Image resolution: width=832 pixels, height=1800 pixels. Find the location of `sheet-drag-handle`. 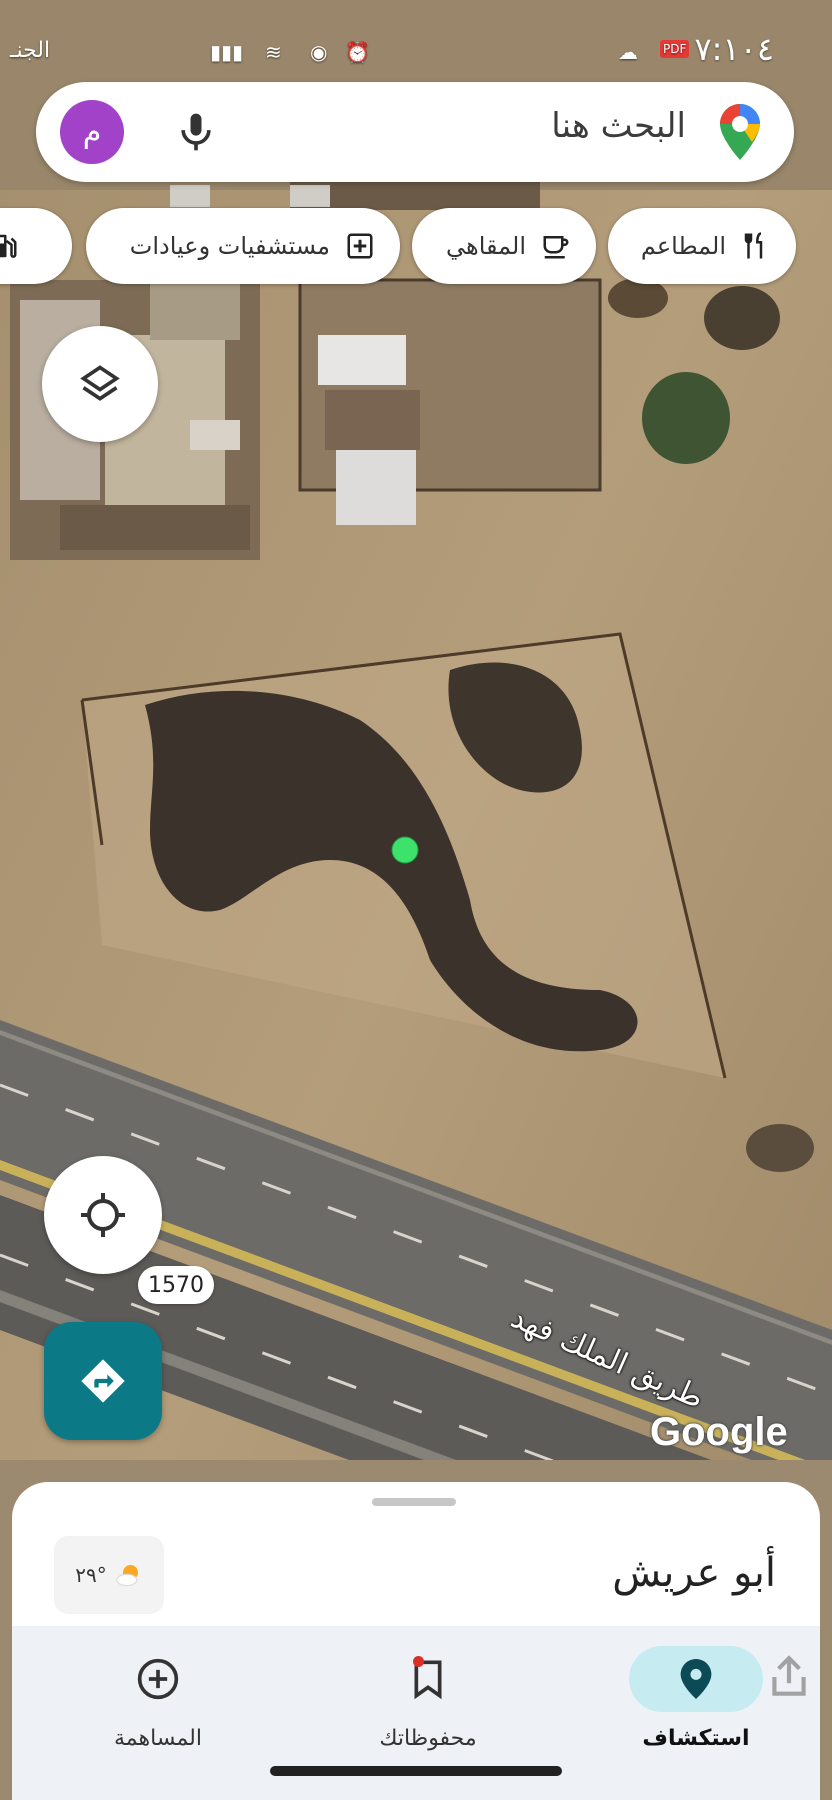

sheet-drag-handle is located at coordinates (414, 1502).